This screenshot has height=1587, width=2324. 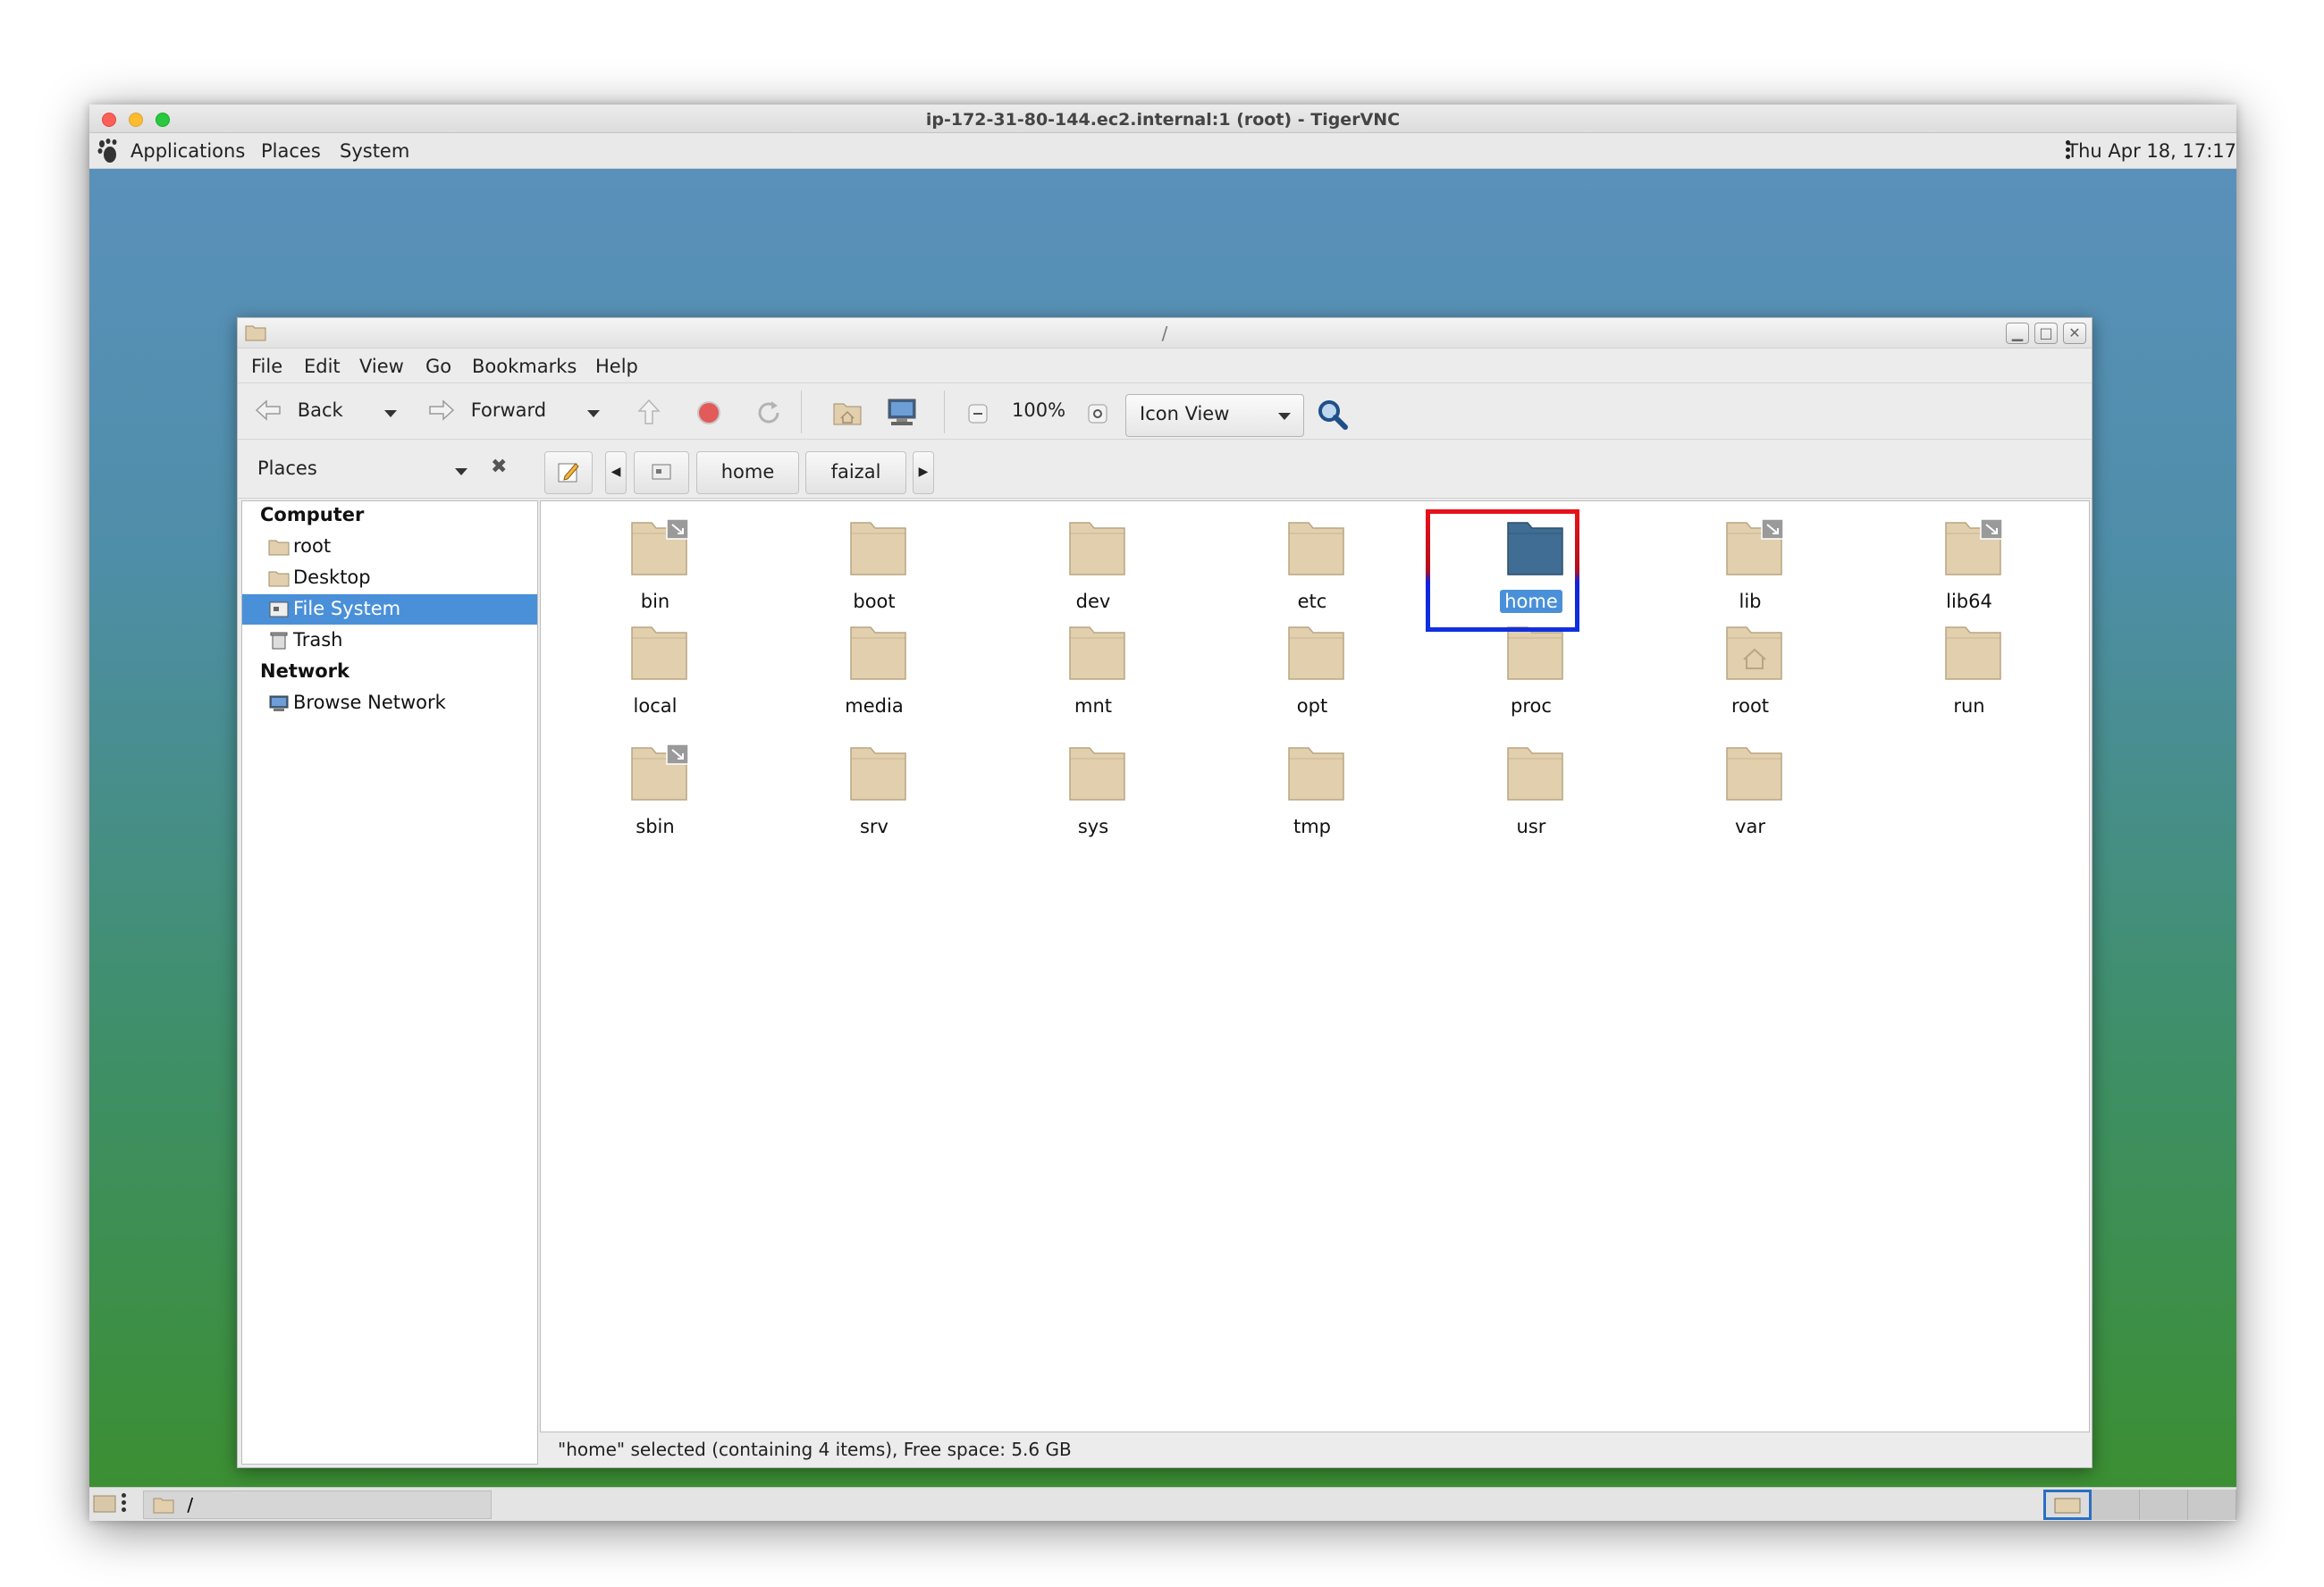 I want to click on file-item-run: run, so click(x=1969, y=668).